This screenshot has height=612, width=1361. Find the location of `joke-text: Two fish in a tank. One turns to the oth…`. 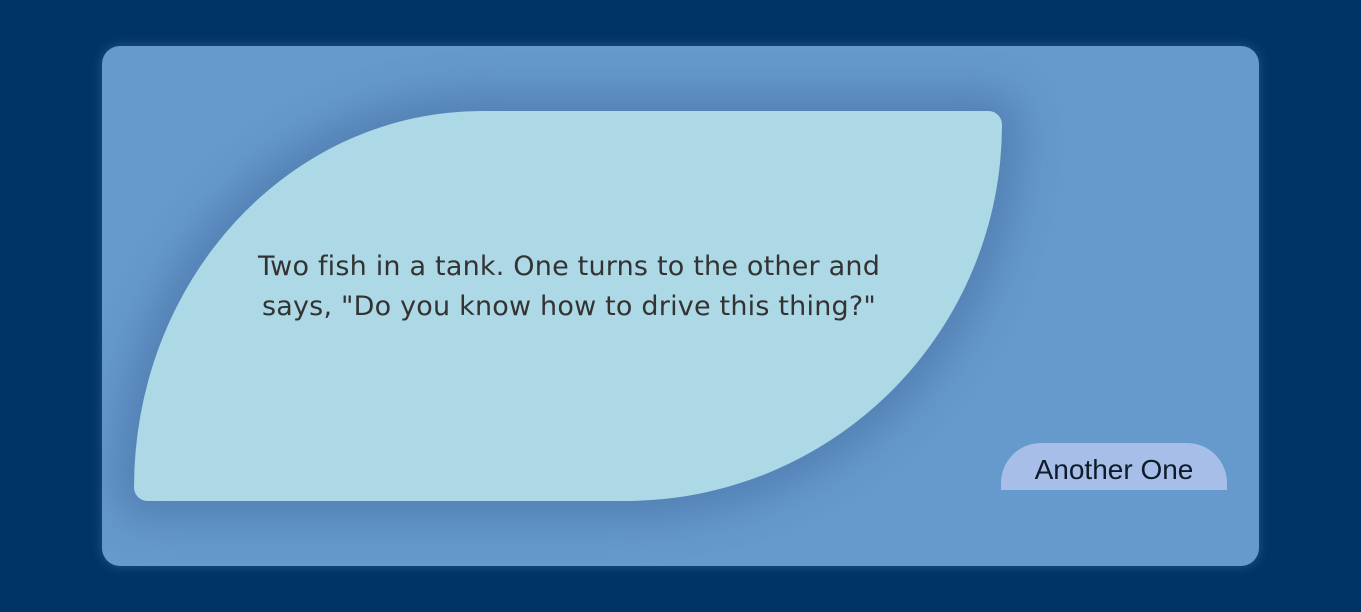

joke-text: Two fish in a tank. One turns to the oth… is located at coordinates (569, 286).